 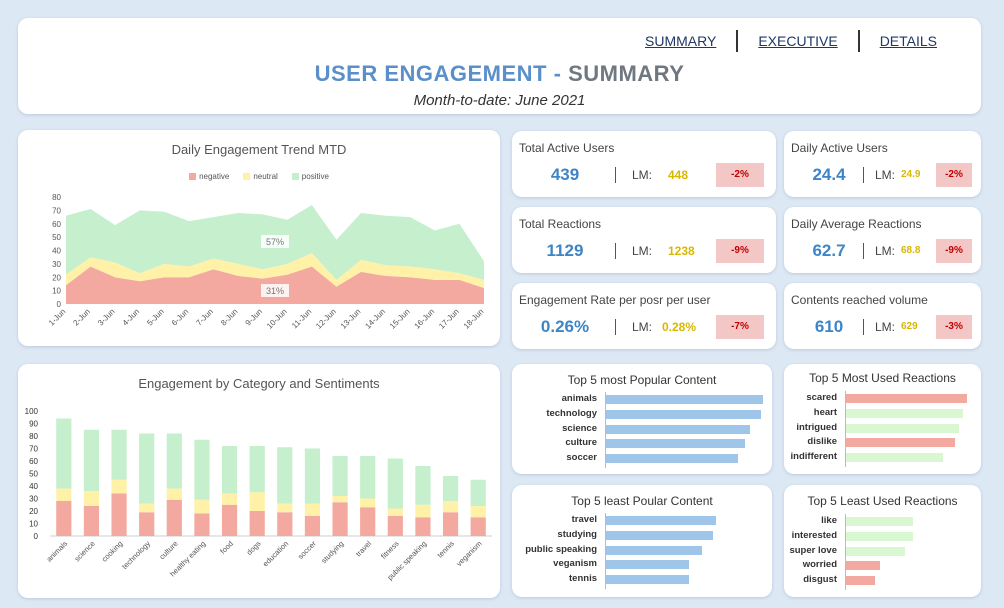 I want to click on bar-veganism, so click(x=647, y=565).